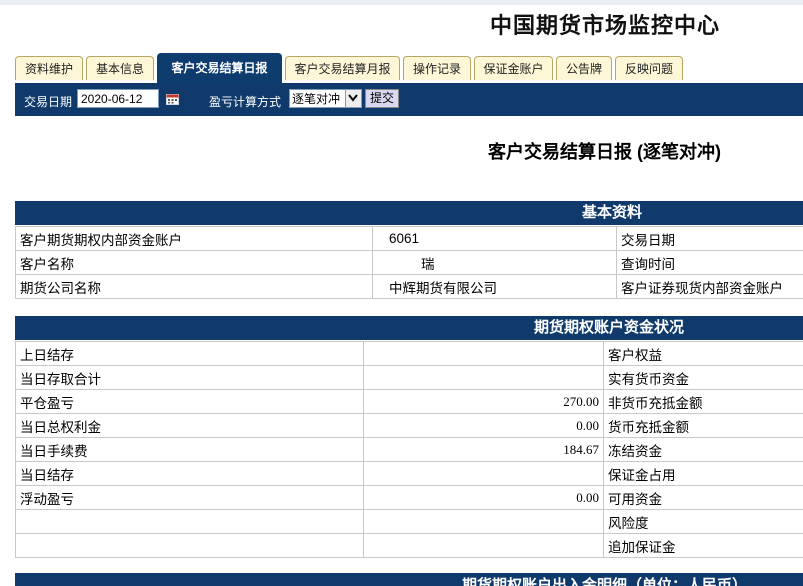  I want to click on basic-right-label: 交易日期, so click(709, 238).